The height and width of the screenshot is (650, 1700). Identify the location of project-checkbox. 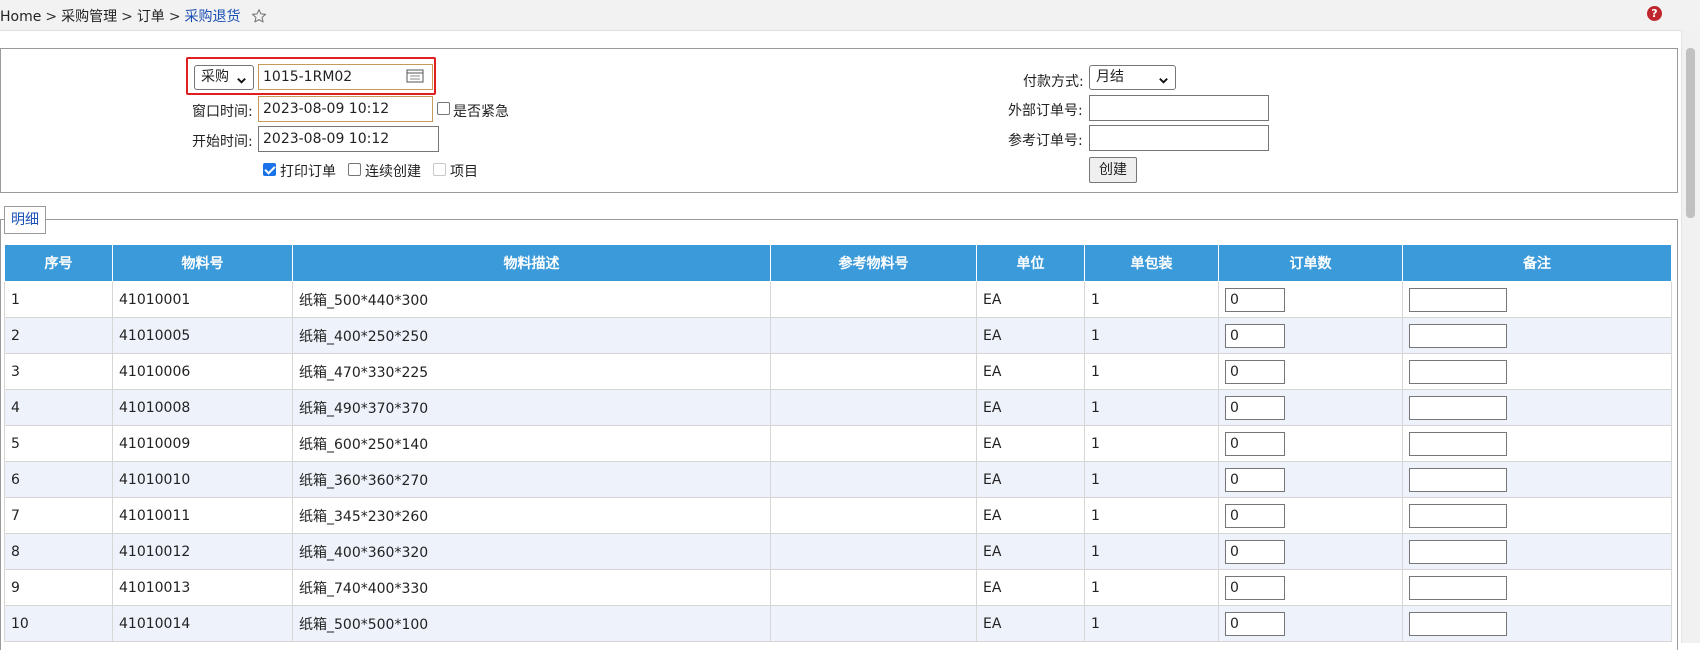
(439, 169).